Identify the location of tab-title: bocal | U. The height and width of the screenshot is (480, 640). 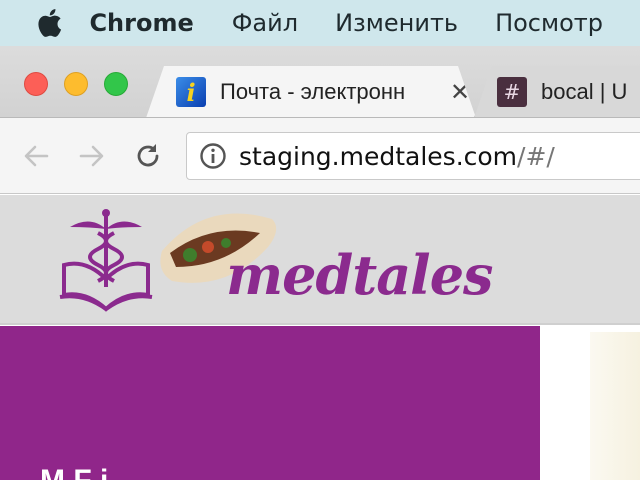
(584, 91).